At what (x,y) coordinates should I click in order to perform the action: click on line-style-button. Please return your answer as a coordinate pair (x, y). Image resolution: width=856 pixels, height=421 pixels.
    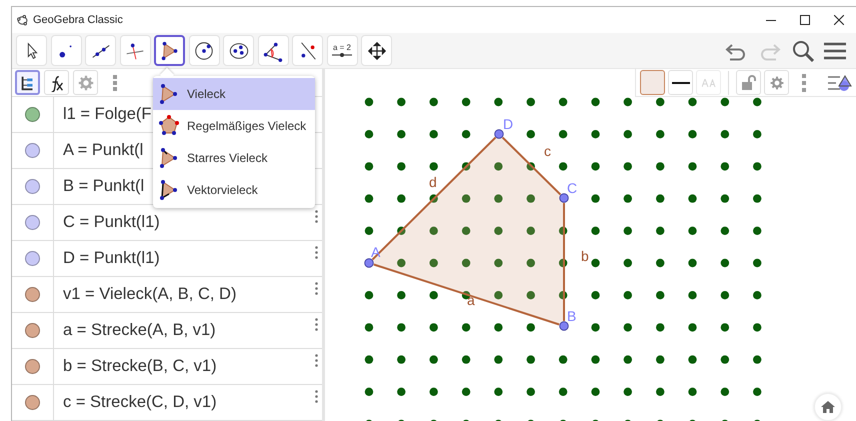
    Looking at the image, I should click on (680, 82).